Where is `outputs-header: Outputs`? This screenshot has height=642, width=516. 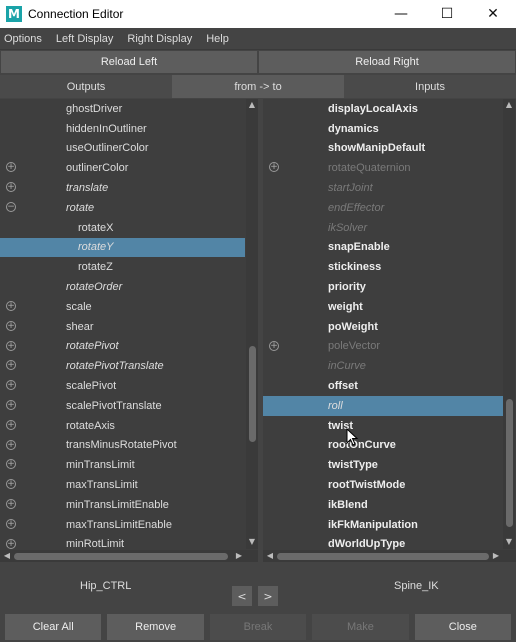
outputs-header: Outputs is located at coordinates (86, 86).